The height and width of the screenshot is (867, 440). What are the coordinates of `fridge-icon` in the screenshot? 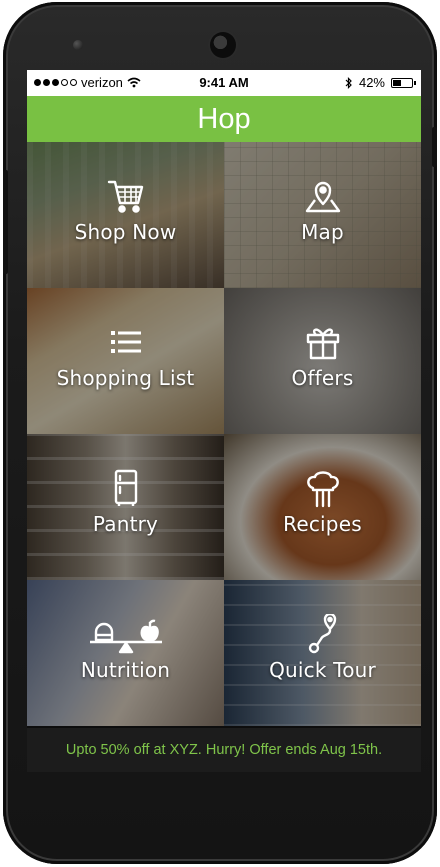 It's located at (125, 488).